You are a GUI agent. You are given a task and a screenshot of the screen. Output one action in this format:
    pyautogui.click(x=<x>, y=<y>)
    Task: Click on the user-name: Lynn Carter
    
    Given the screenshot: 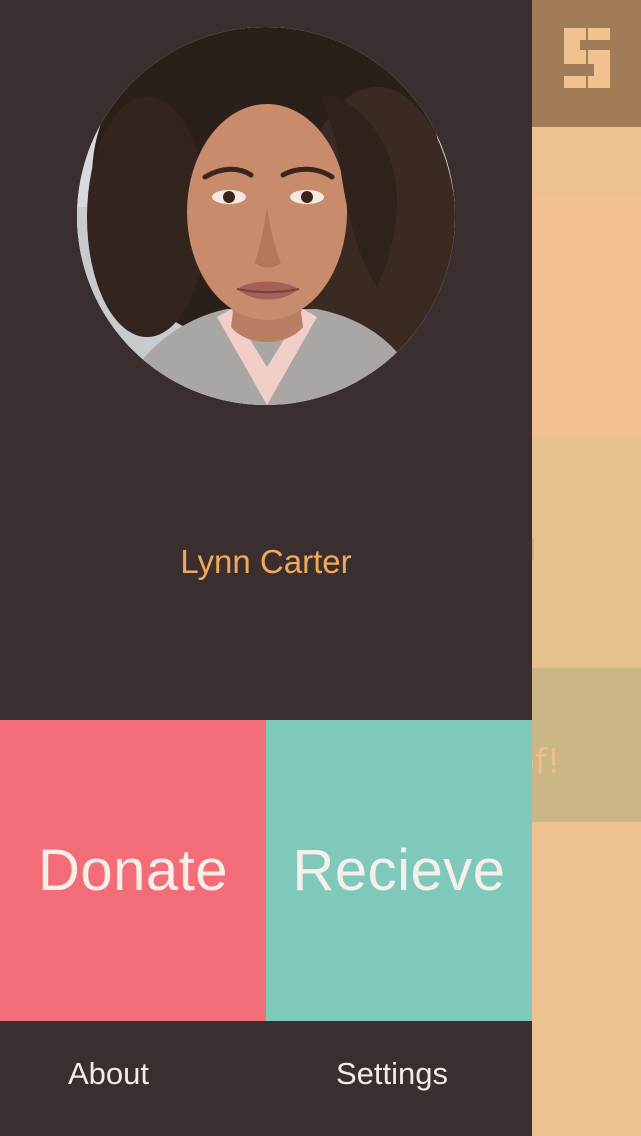 What is the action you would take?
    pyautogui.click(x=266, y=561)
    